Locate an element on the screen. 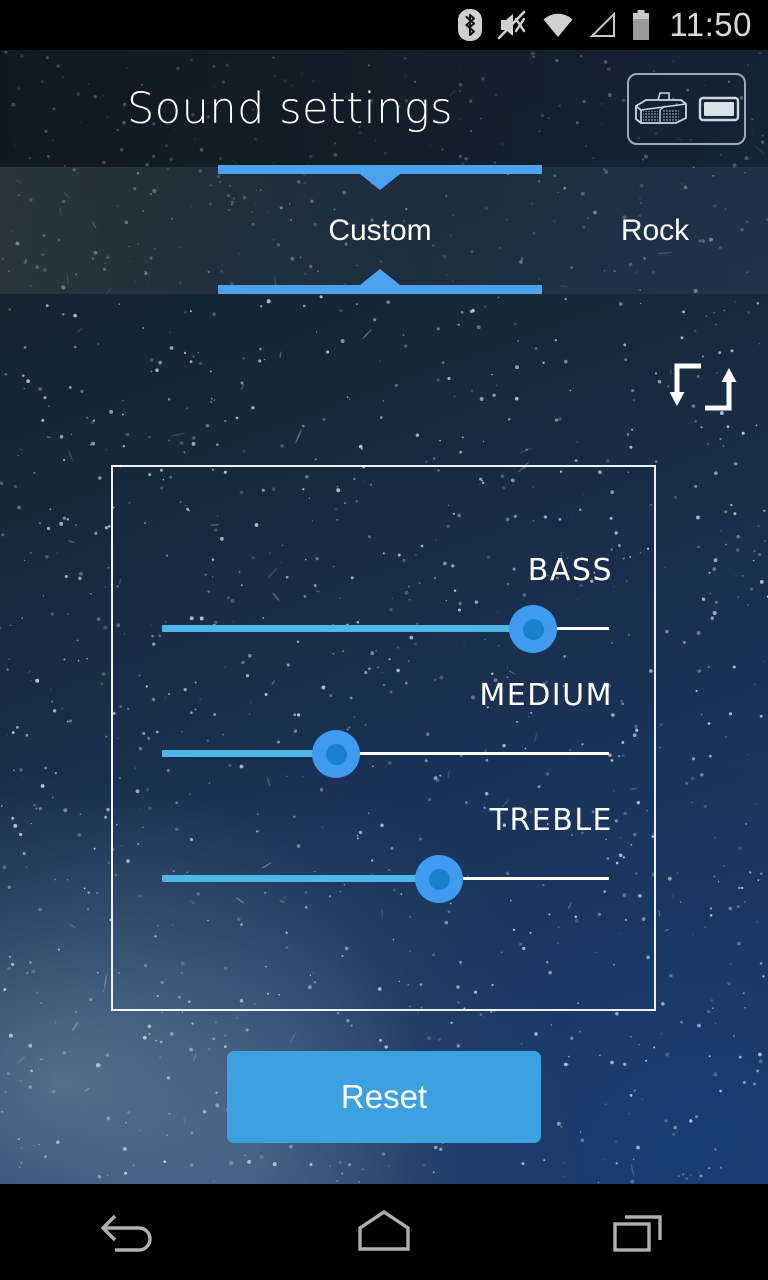 The height and width of the screenshot is (1280, 768). slider-track-bass is located at coordinates (385, 629).